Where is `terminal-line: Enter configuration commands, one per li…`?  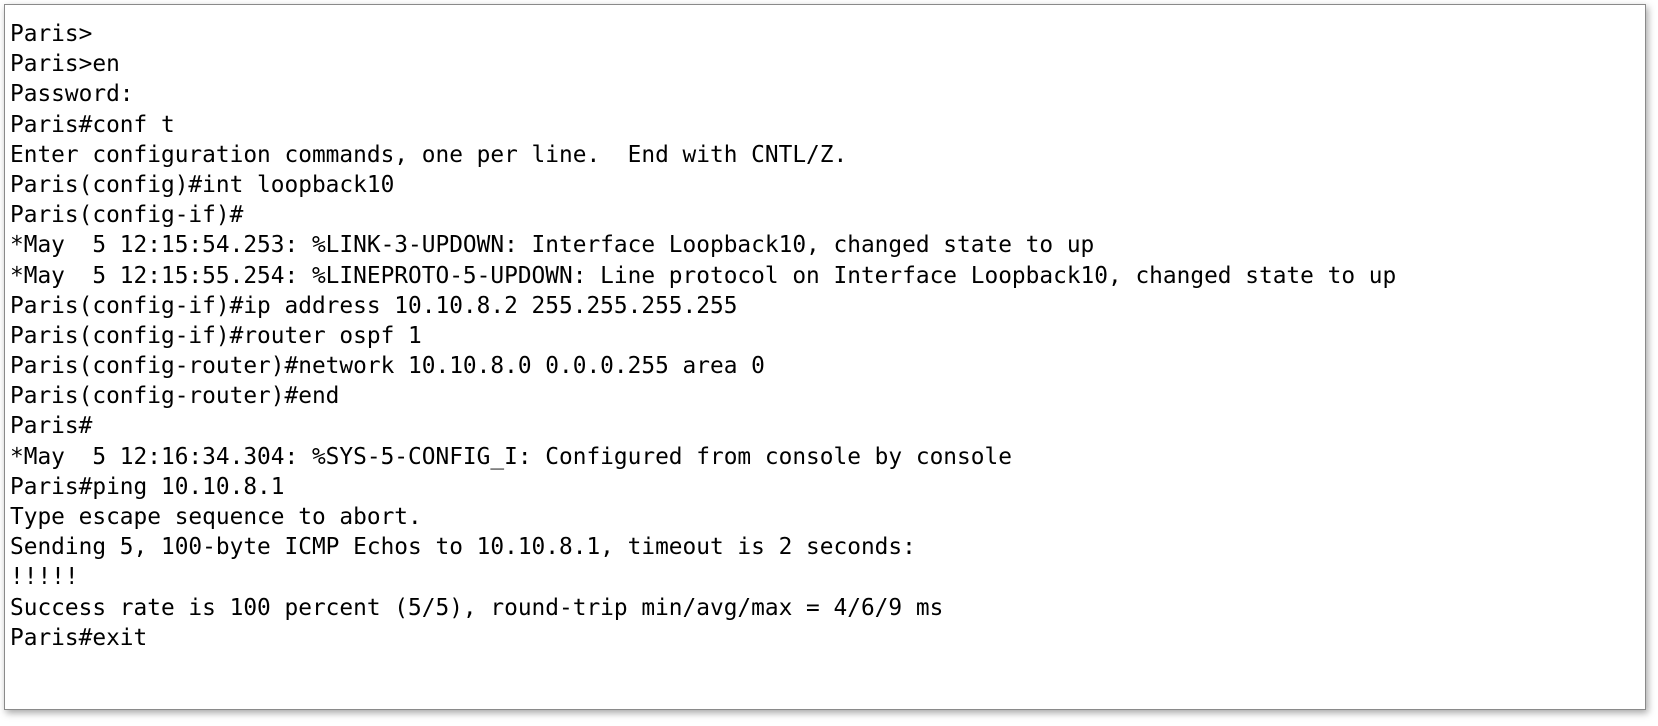 terminal-line: Enter configuration commands, one per li… is located at coordinates (429, 154).